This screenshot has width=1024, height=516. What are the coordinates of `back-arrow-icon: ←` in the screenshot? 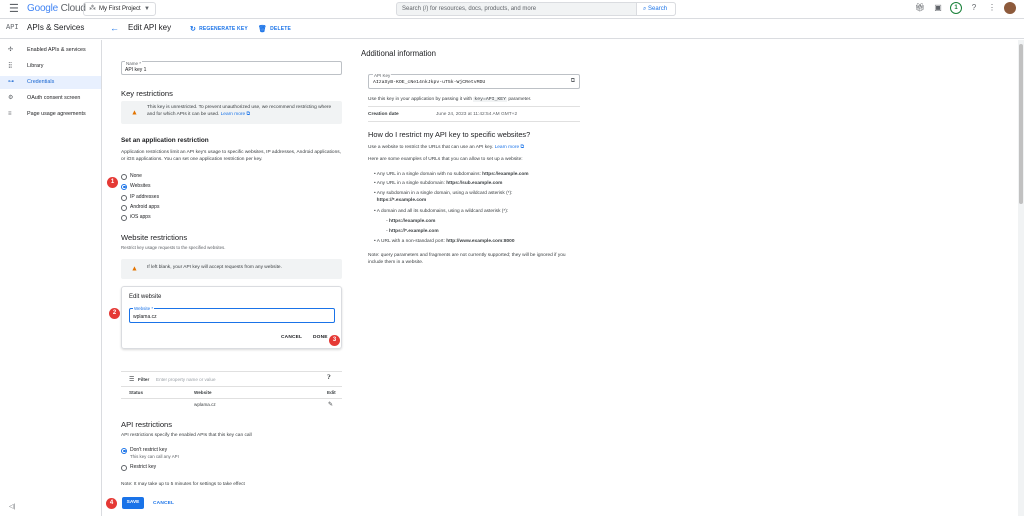 It's located at (114, 28).